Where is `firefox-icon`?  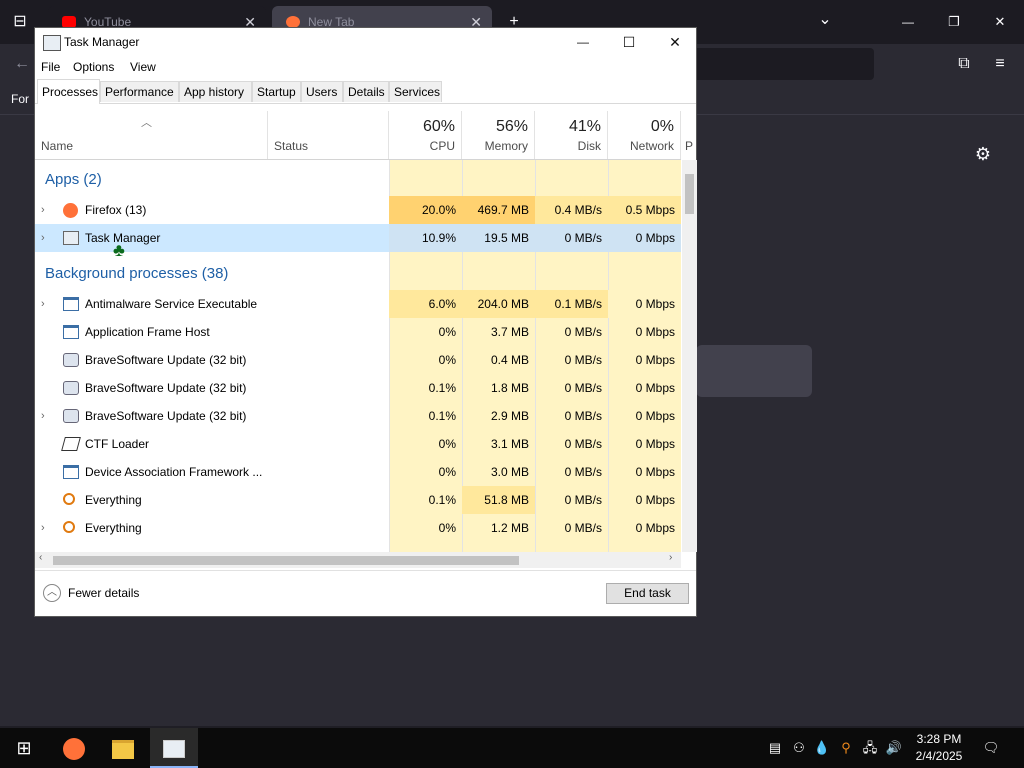 firefox-icon is located at coordinates (70, 210).